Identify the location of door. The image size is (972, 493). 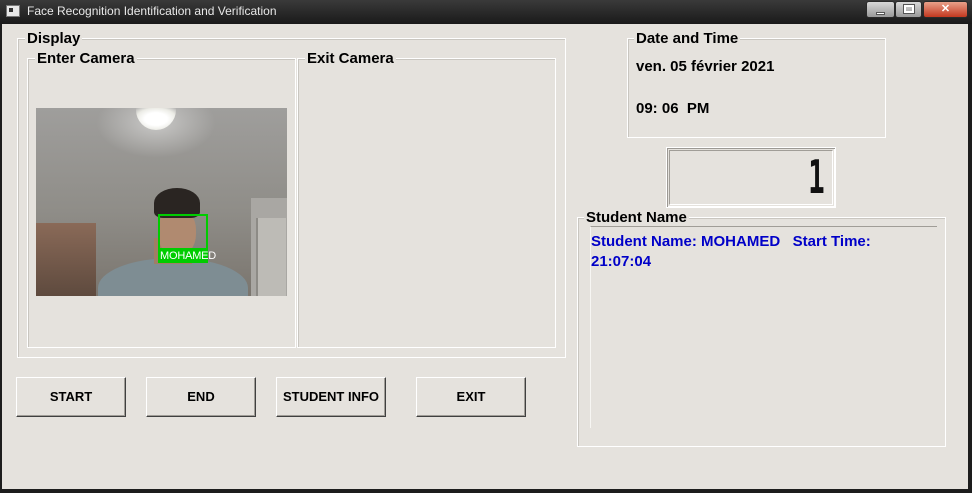
(271, 257).